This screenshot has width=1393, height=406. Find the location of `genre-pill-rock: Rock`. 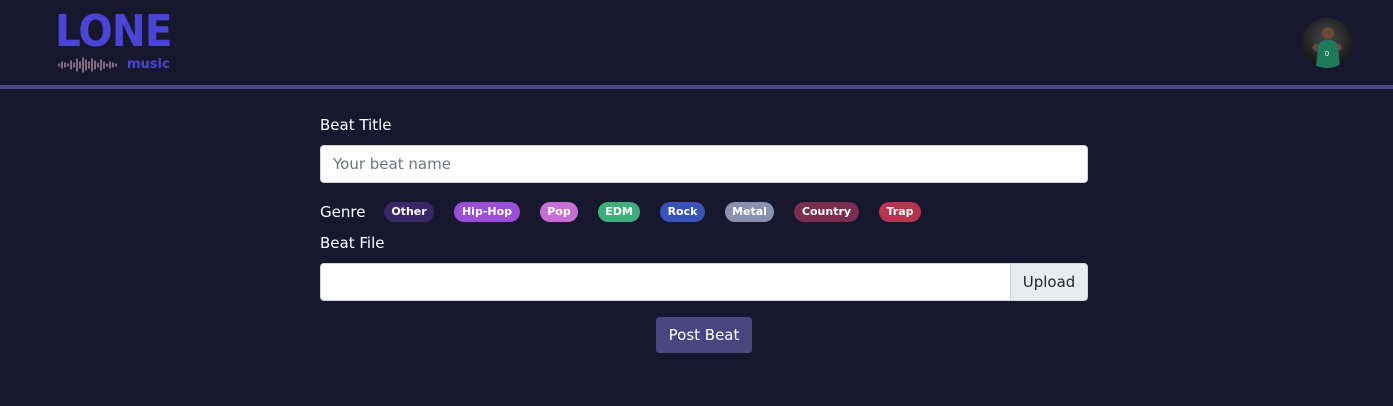

genre-pill-rock: Rock is located at coordinates (682, 212).